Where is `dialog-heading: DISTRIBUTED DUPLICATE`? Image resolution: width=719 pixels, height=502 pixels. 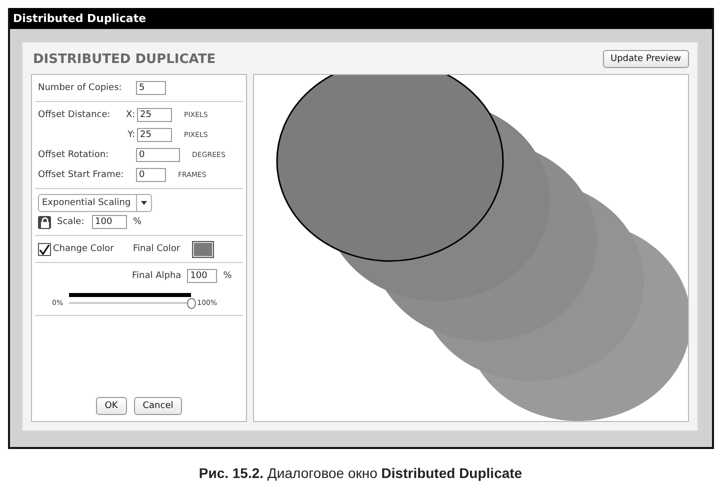 dialog-heading: DISTRIBUTED DUPLICATE is located at coordinates (124, 59).